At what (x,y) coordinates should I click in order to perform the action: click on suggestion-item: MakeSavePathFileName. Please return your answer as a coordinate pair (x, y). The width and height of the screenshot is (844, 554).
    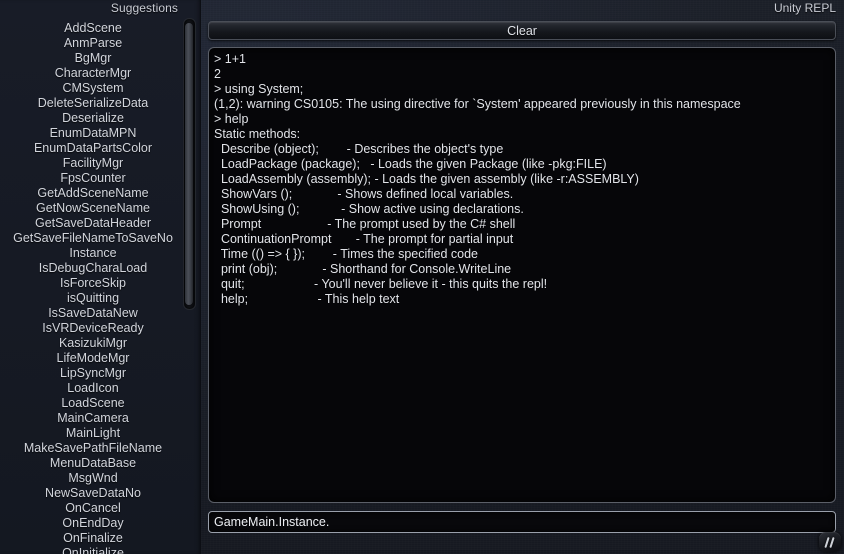
    Looking at the image, I should click on (93, 448).